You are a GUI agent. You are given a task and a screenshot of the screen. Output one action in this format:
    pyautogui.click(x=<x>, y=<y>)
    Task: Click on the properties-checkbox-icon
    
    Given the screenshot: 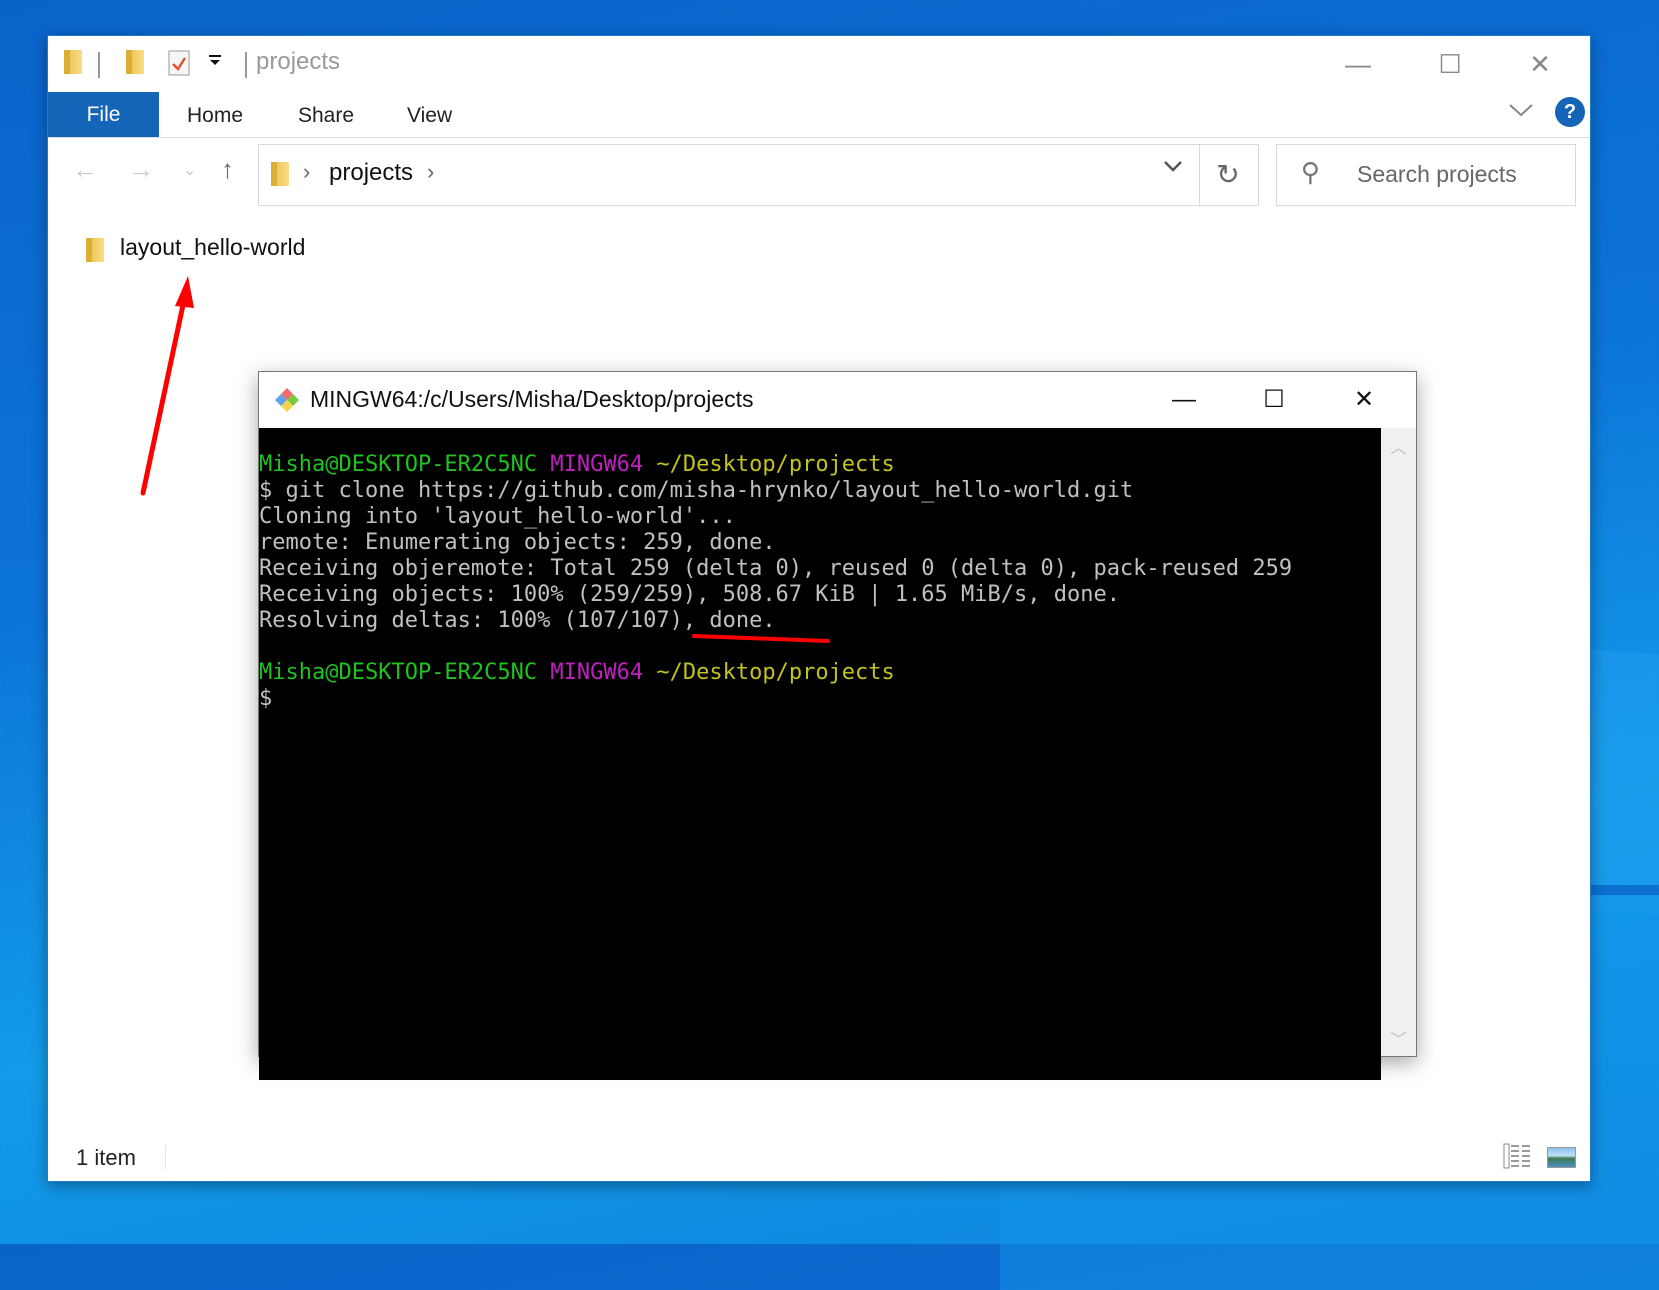 What is the action you would take?
    pyautogui.click(x=179, y=64)
    